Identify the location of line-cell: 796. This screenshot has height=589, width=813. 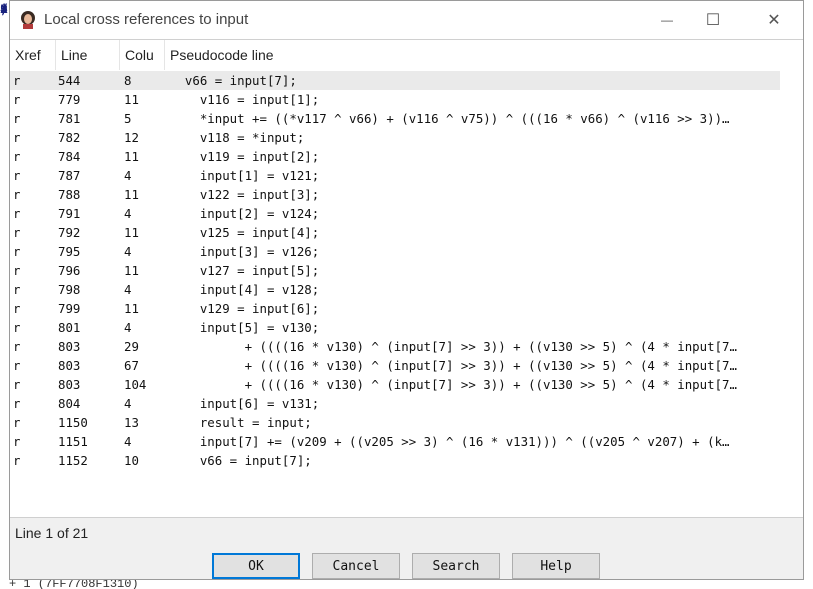
(69, 270).